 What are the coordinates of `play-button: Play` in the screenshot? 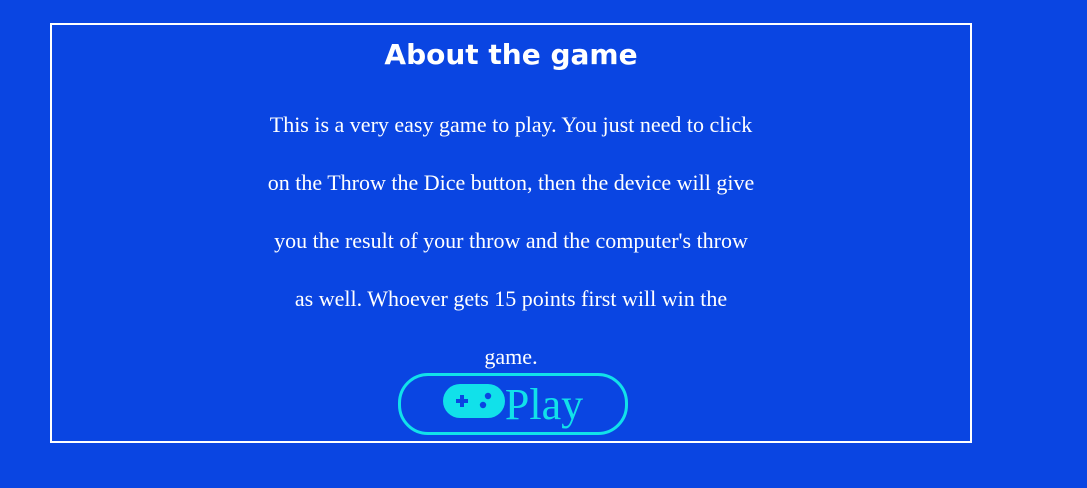 It's located at (513, 404).